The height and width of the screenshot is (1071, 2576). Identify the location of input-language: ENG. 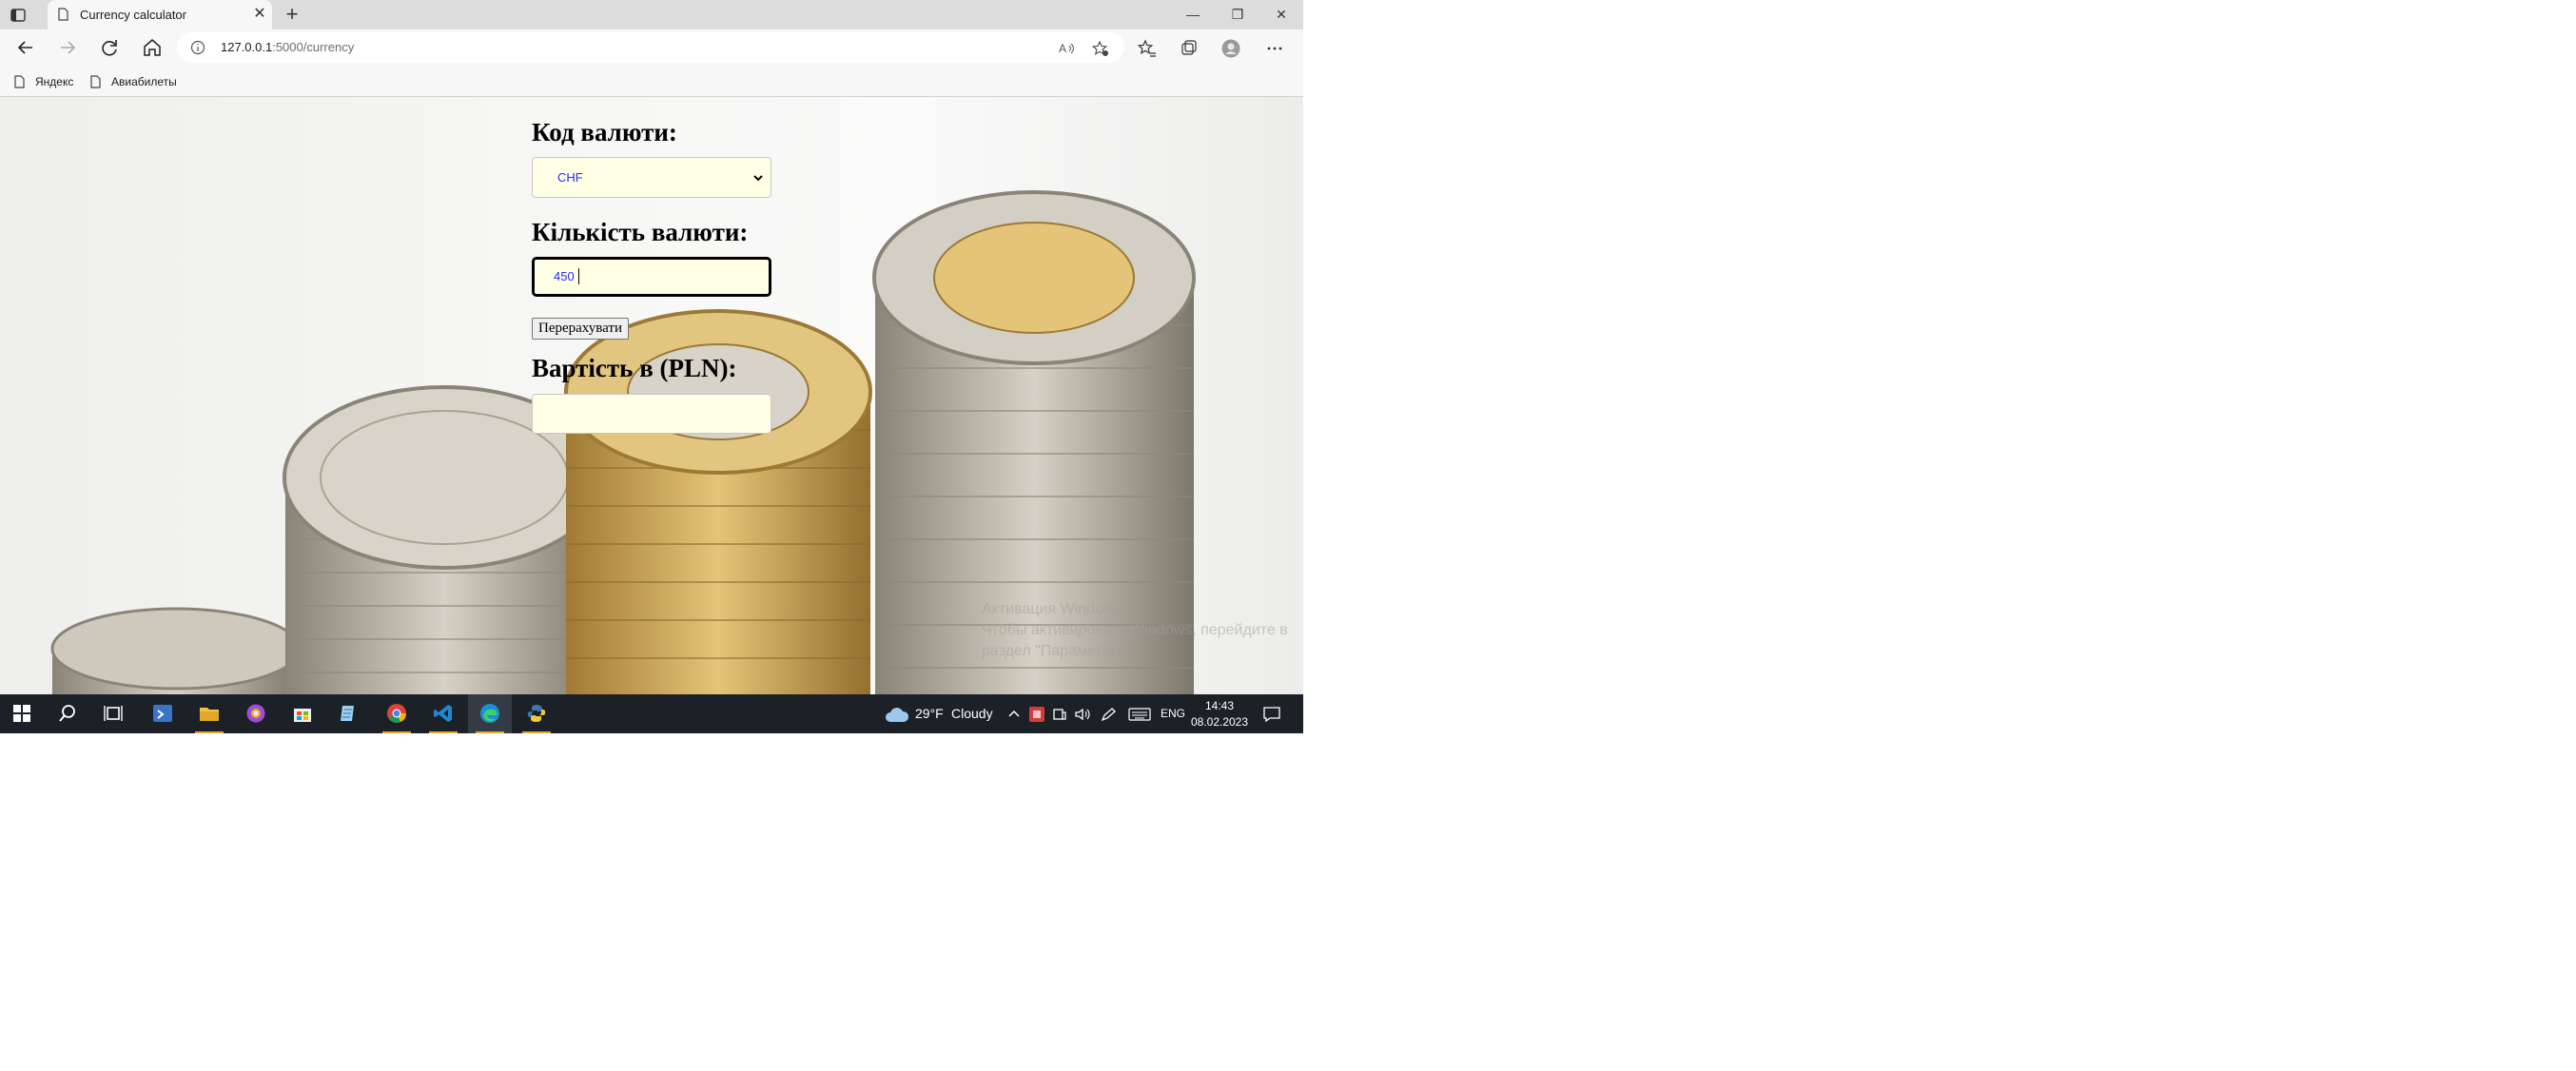
(1173, 713).